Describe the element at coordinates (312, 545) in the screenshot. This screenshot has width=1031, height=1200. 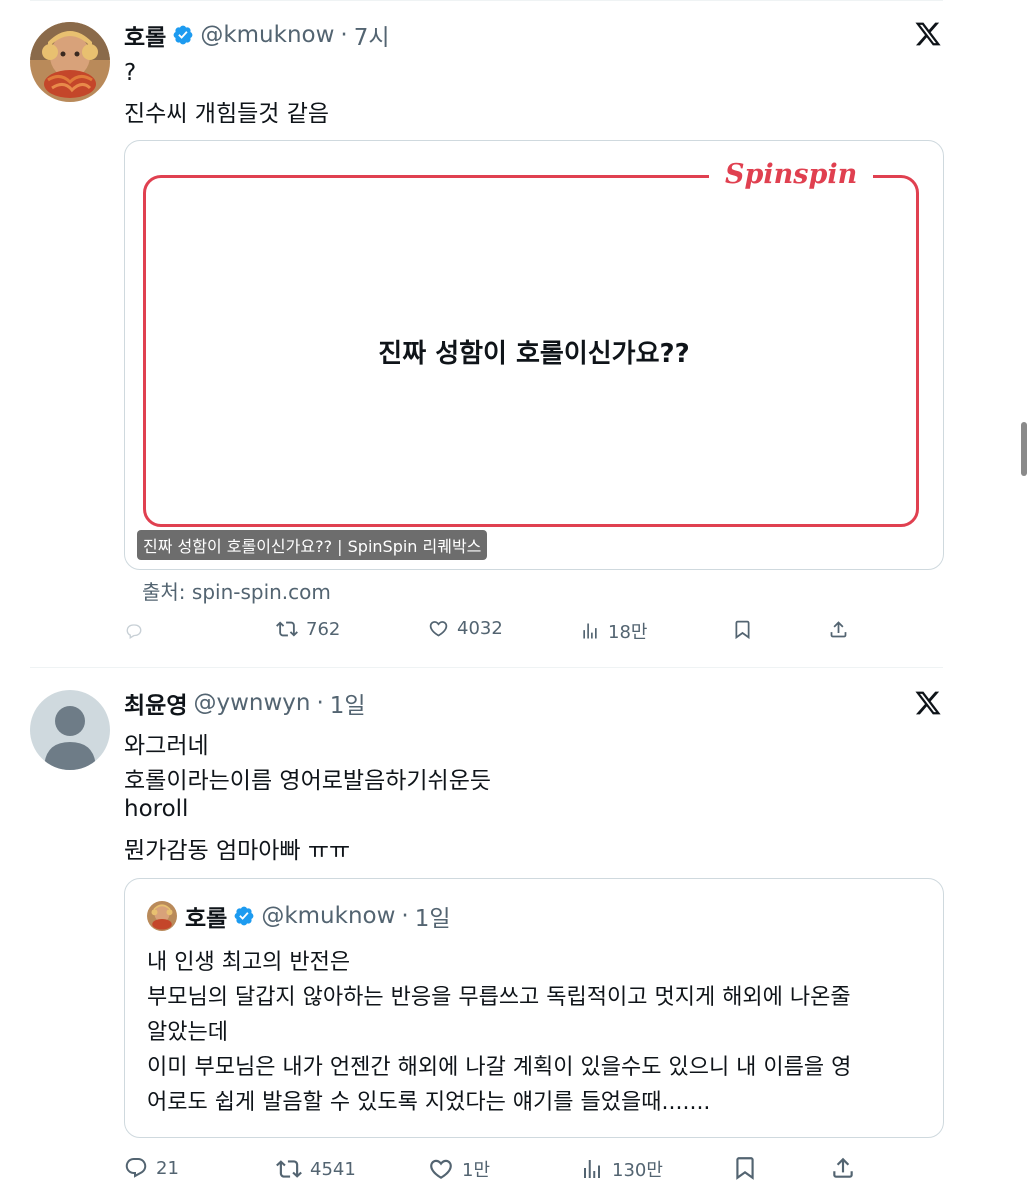
I see `card-caption: 진짜 성함이 호롤이신가요?? | SpinSpin 리퀘박스` at that location.